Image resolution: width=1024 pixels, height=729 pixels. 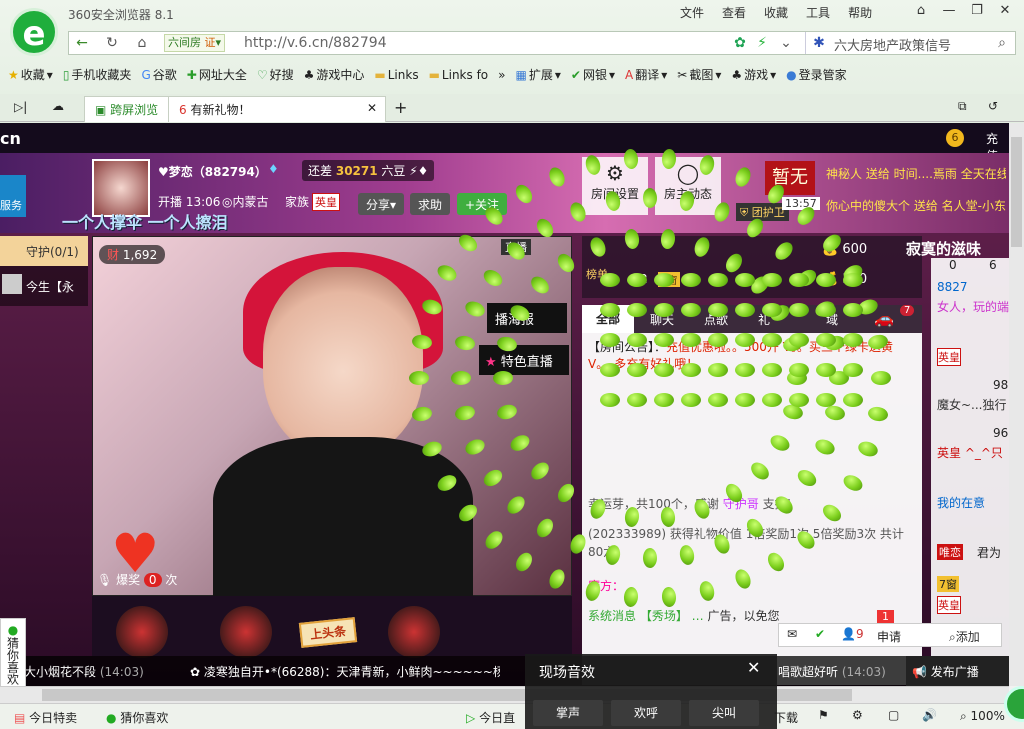 I want to click on site-badge: 六间房 证▾, so click(x=195, y=43).